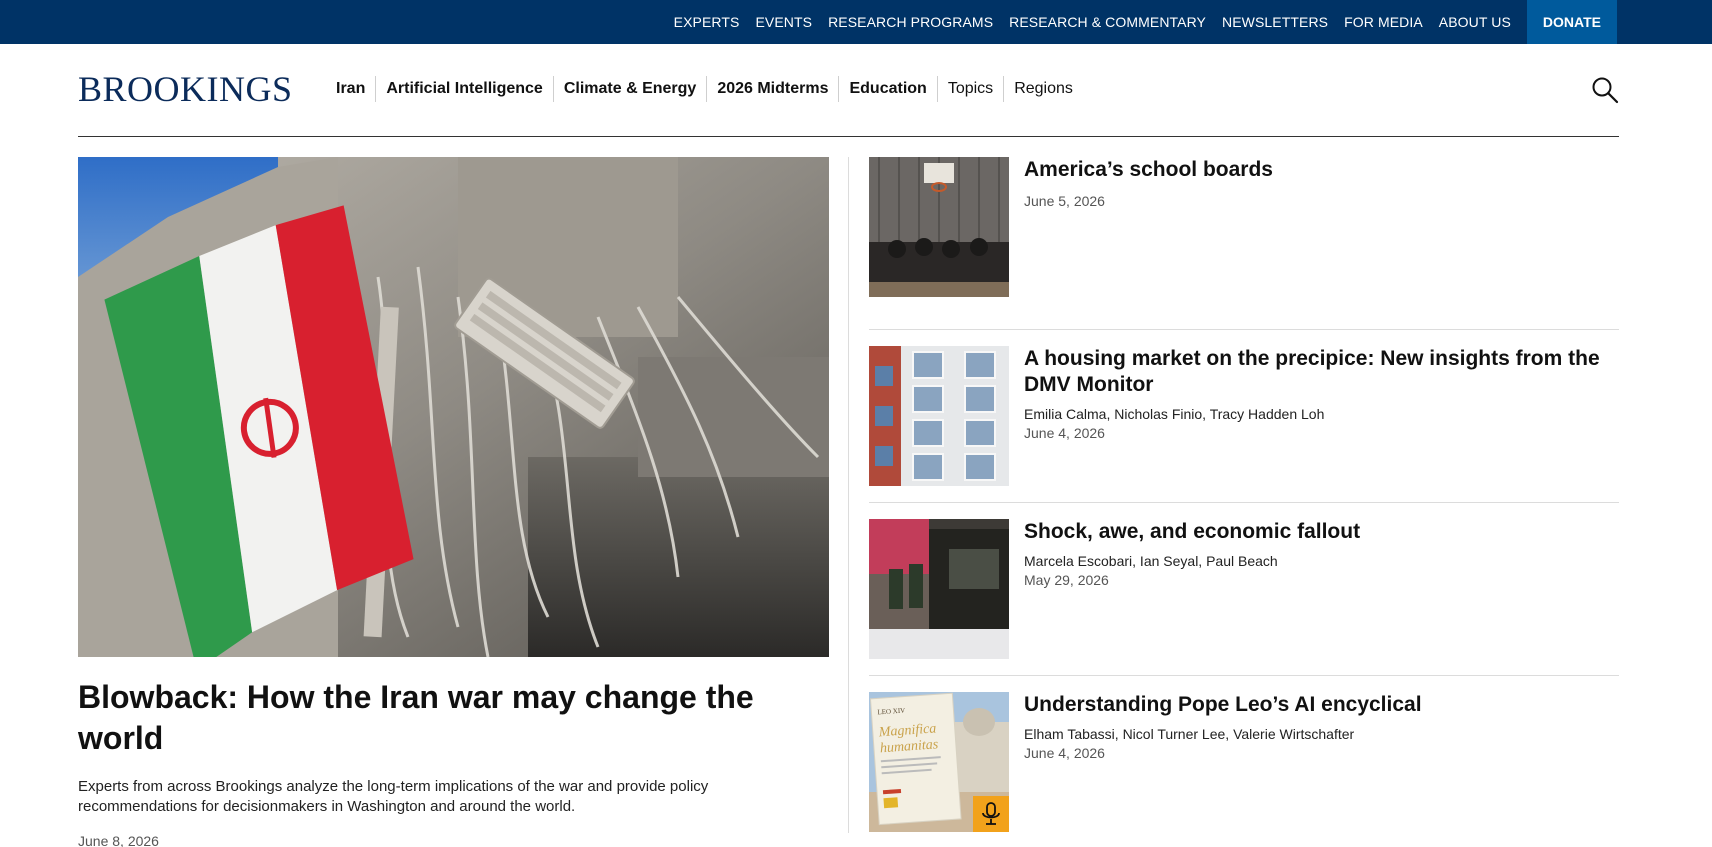  Describe the element at coordinates (1316, 532) in the screenshot. I see `story-title: Shock, awe, and economic fallout` at that location.